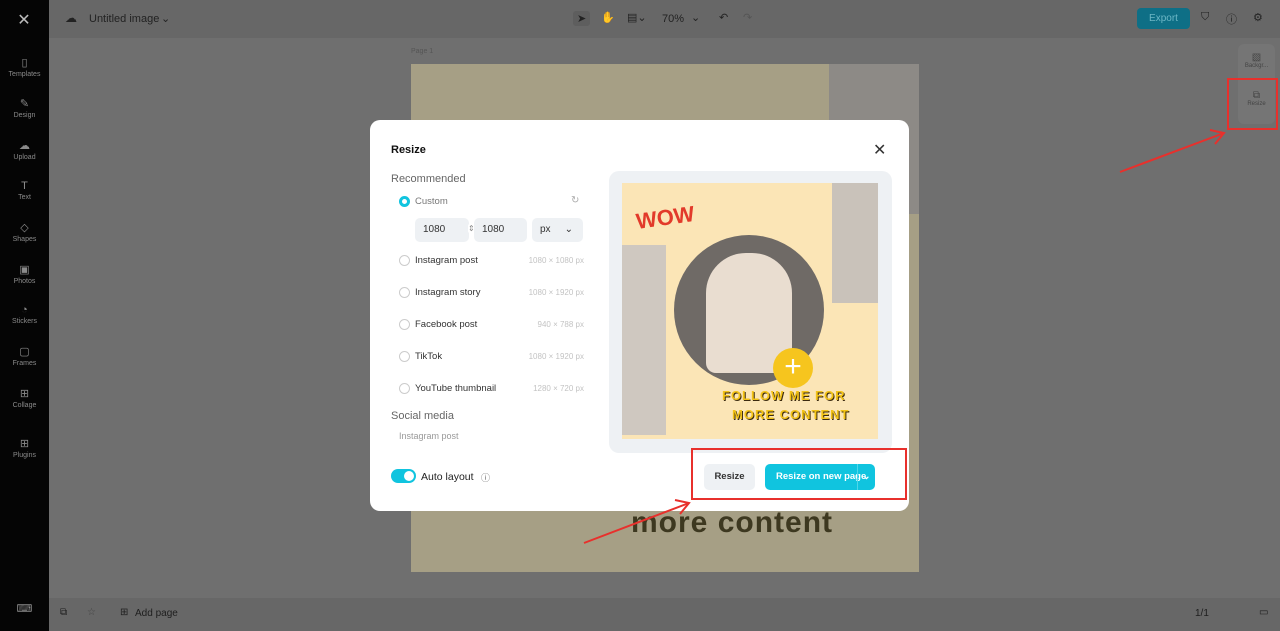 Image resolution: width=1280 pixels, height=631 pixels. I want to click on sidebar-item-photos: ▣ Photos, so click(24, 274).